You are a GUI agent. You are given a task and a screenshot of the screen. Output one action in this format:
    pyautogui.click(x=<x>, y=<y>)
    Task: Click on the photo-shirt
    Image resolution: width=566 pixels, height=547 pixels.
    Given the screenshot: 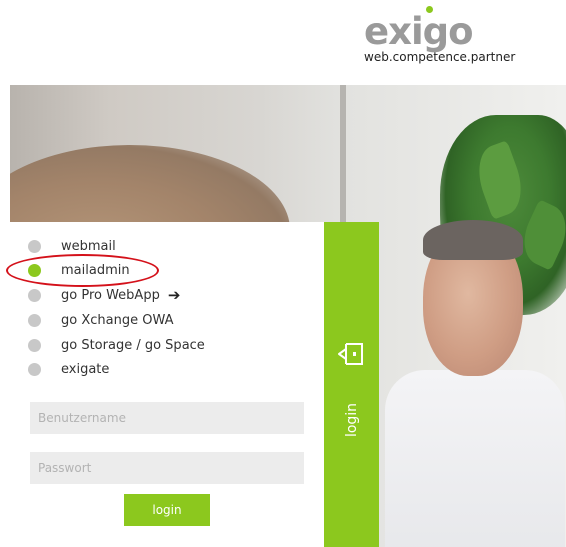 What is the action you would take?
    pyautogui.click(x=475, y=458)
    